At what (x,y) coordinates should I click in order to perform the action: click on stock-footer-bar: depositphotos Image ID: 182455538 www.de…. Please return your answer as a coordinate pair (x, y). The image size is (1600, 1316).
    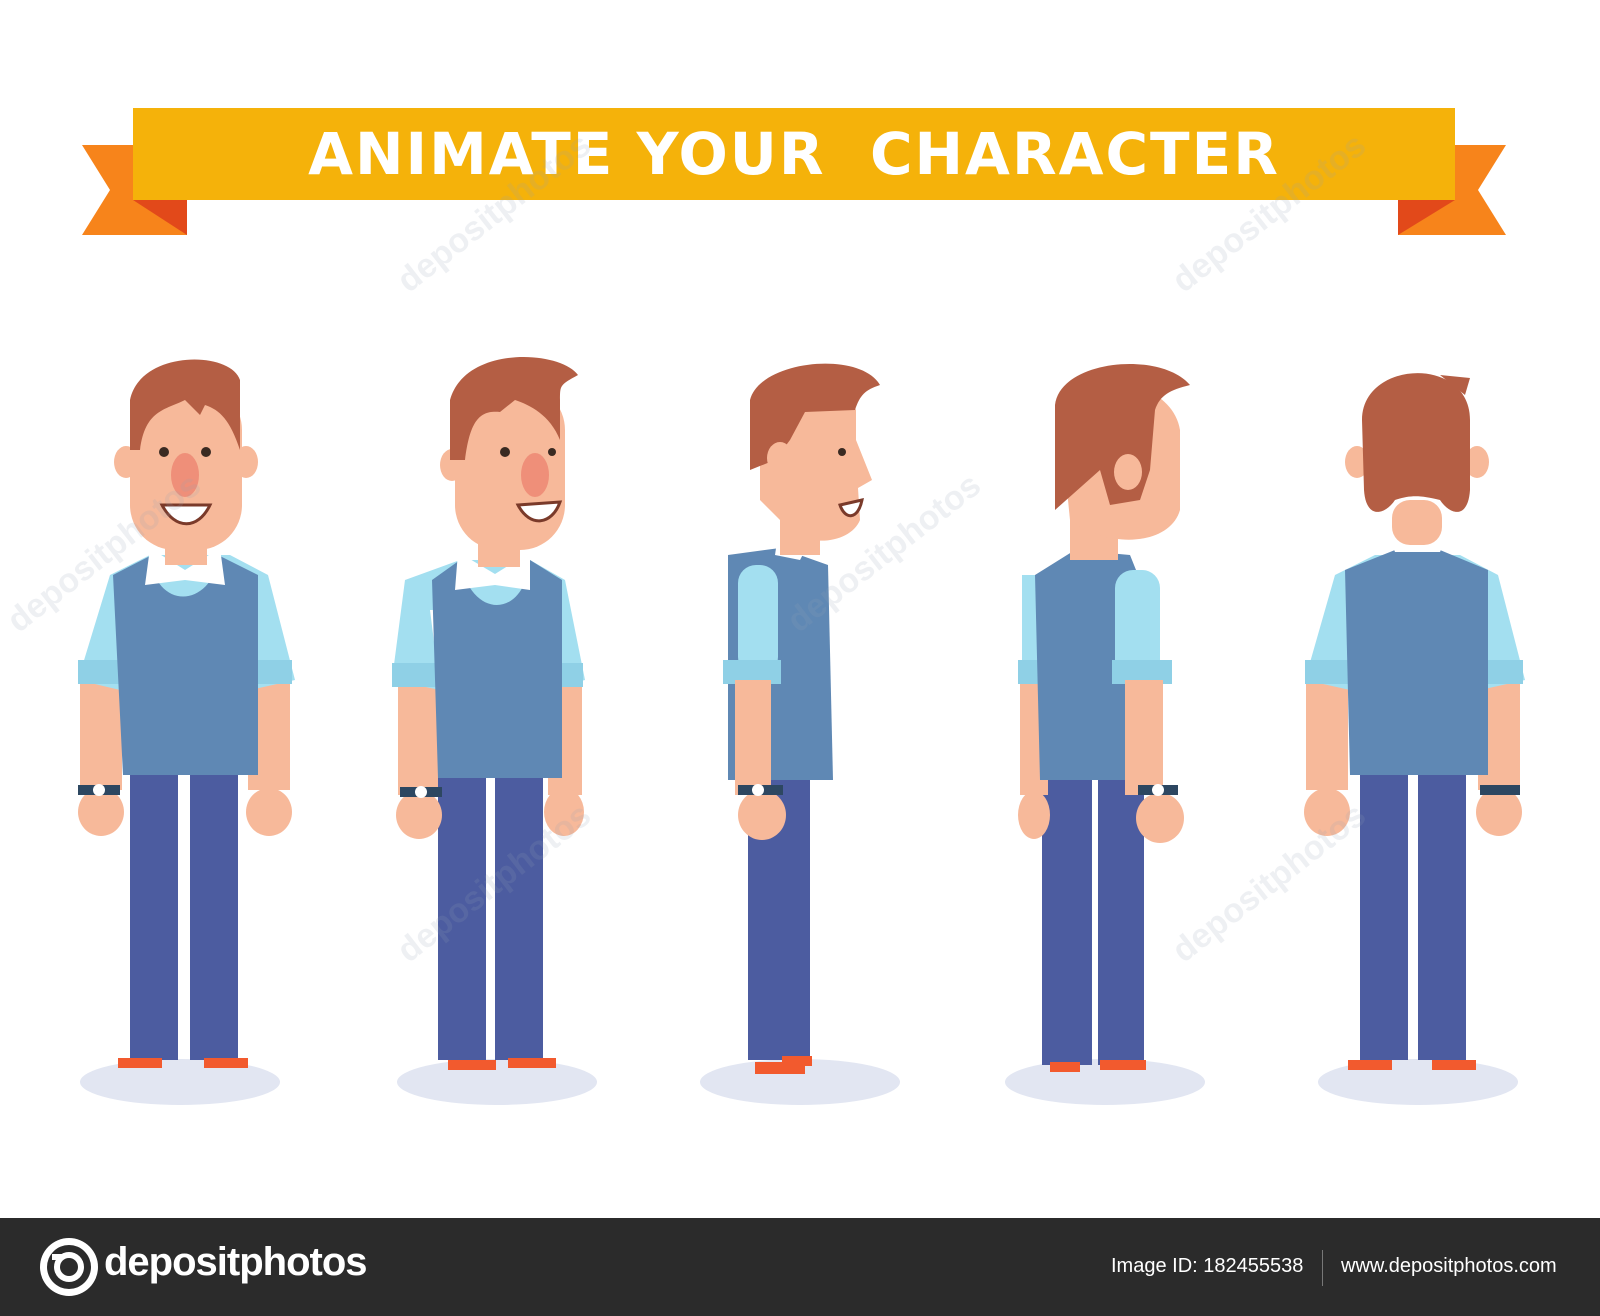
    Looking at the image, I should click on (800, 1267).